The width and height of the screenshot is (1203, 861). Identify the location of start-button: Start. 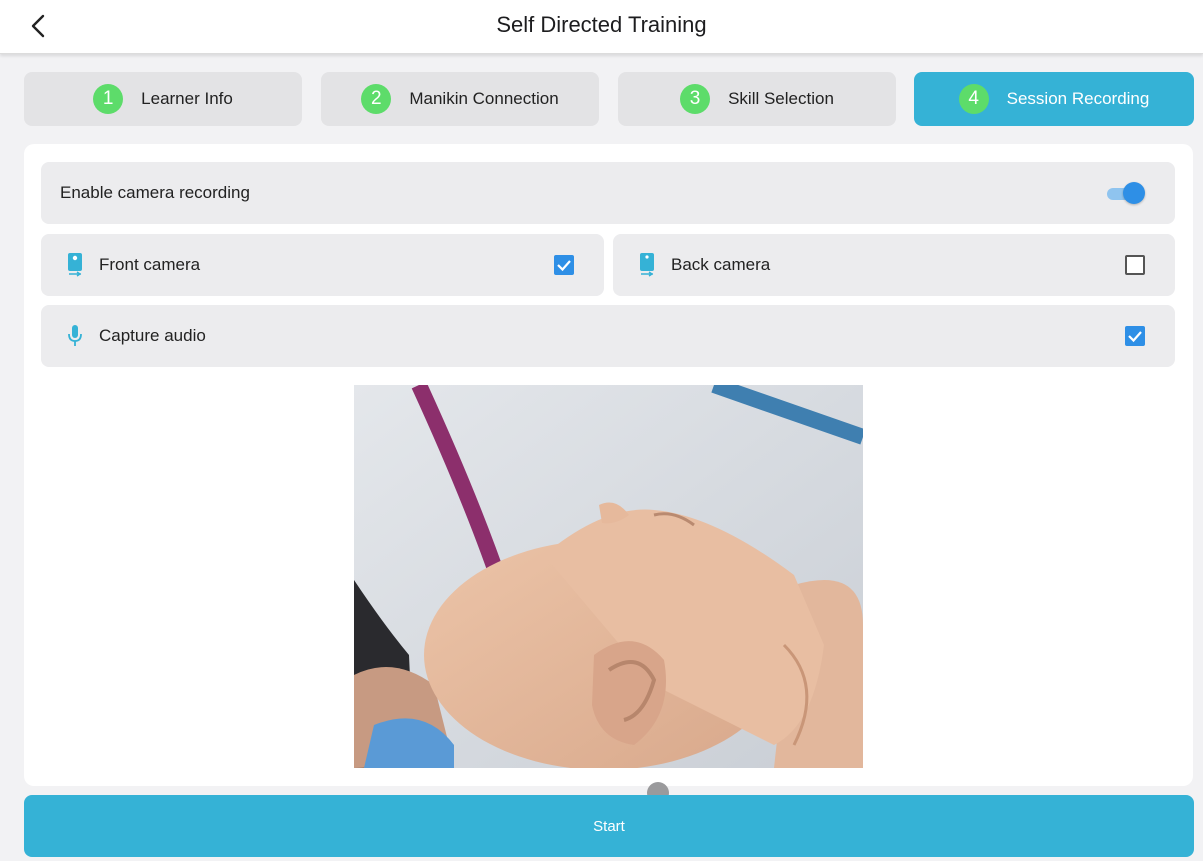
(609, 826).